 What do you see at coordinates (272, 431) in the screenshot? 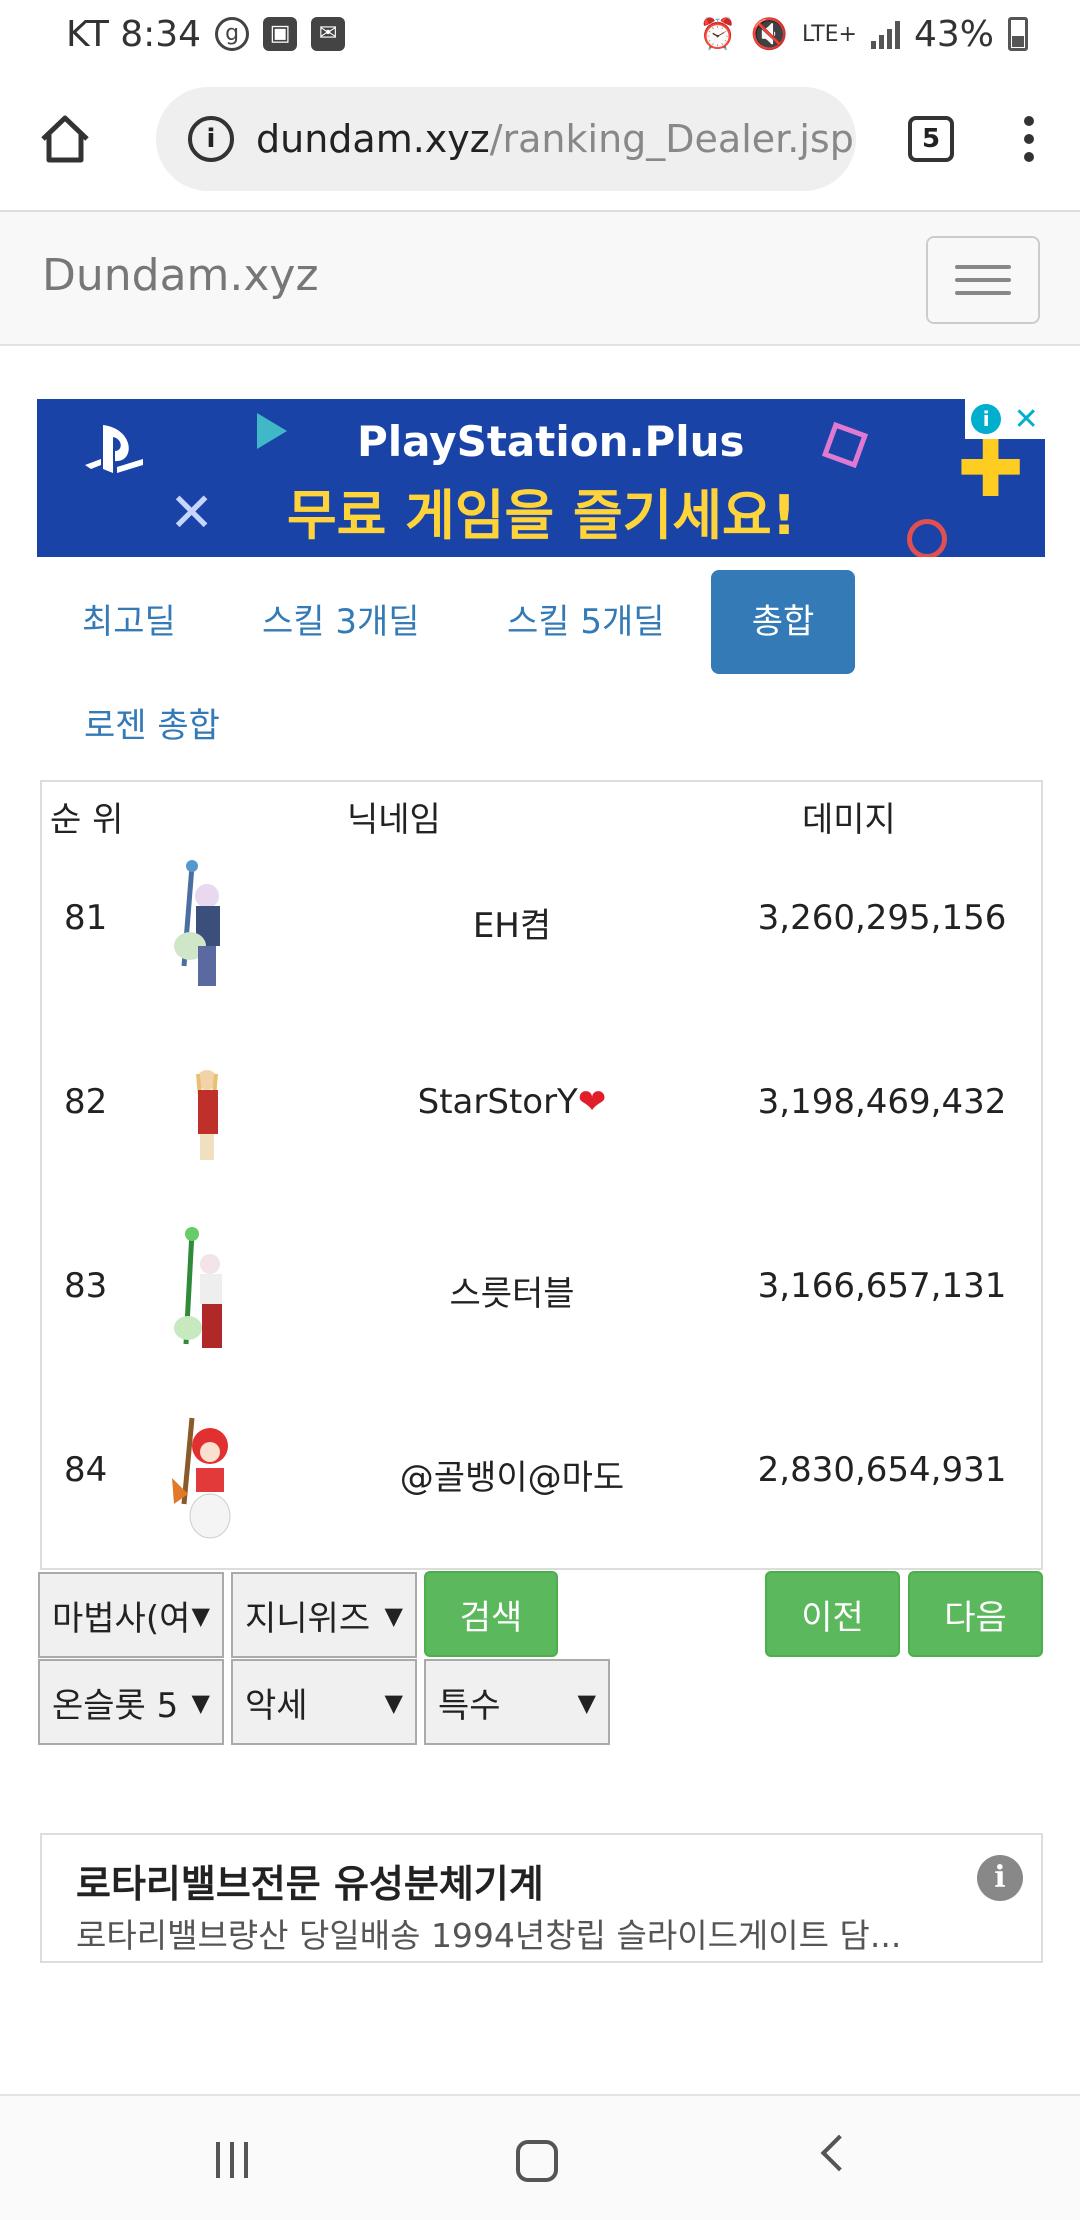
I see `triangle-shape-icon` at bounding box center [272, 431].